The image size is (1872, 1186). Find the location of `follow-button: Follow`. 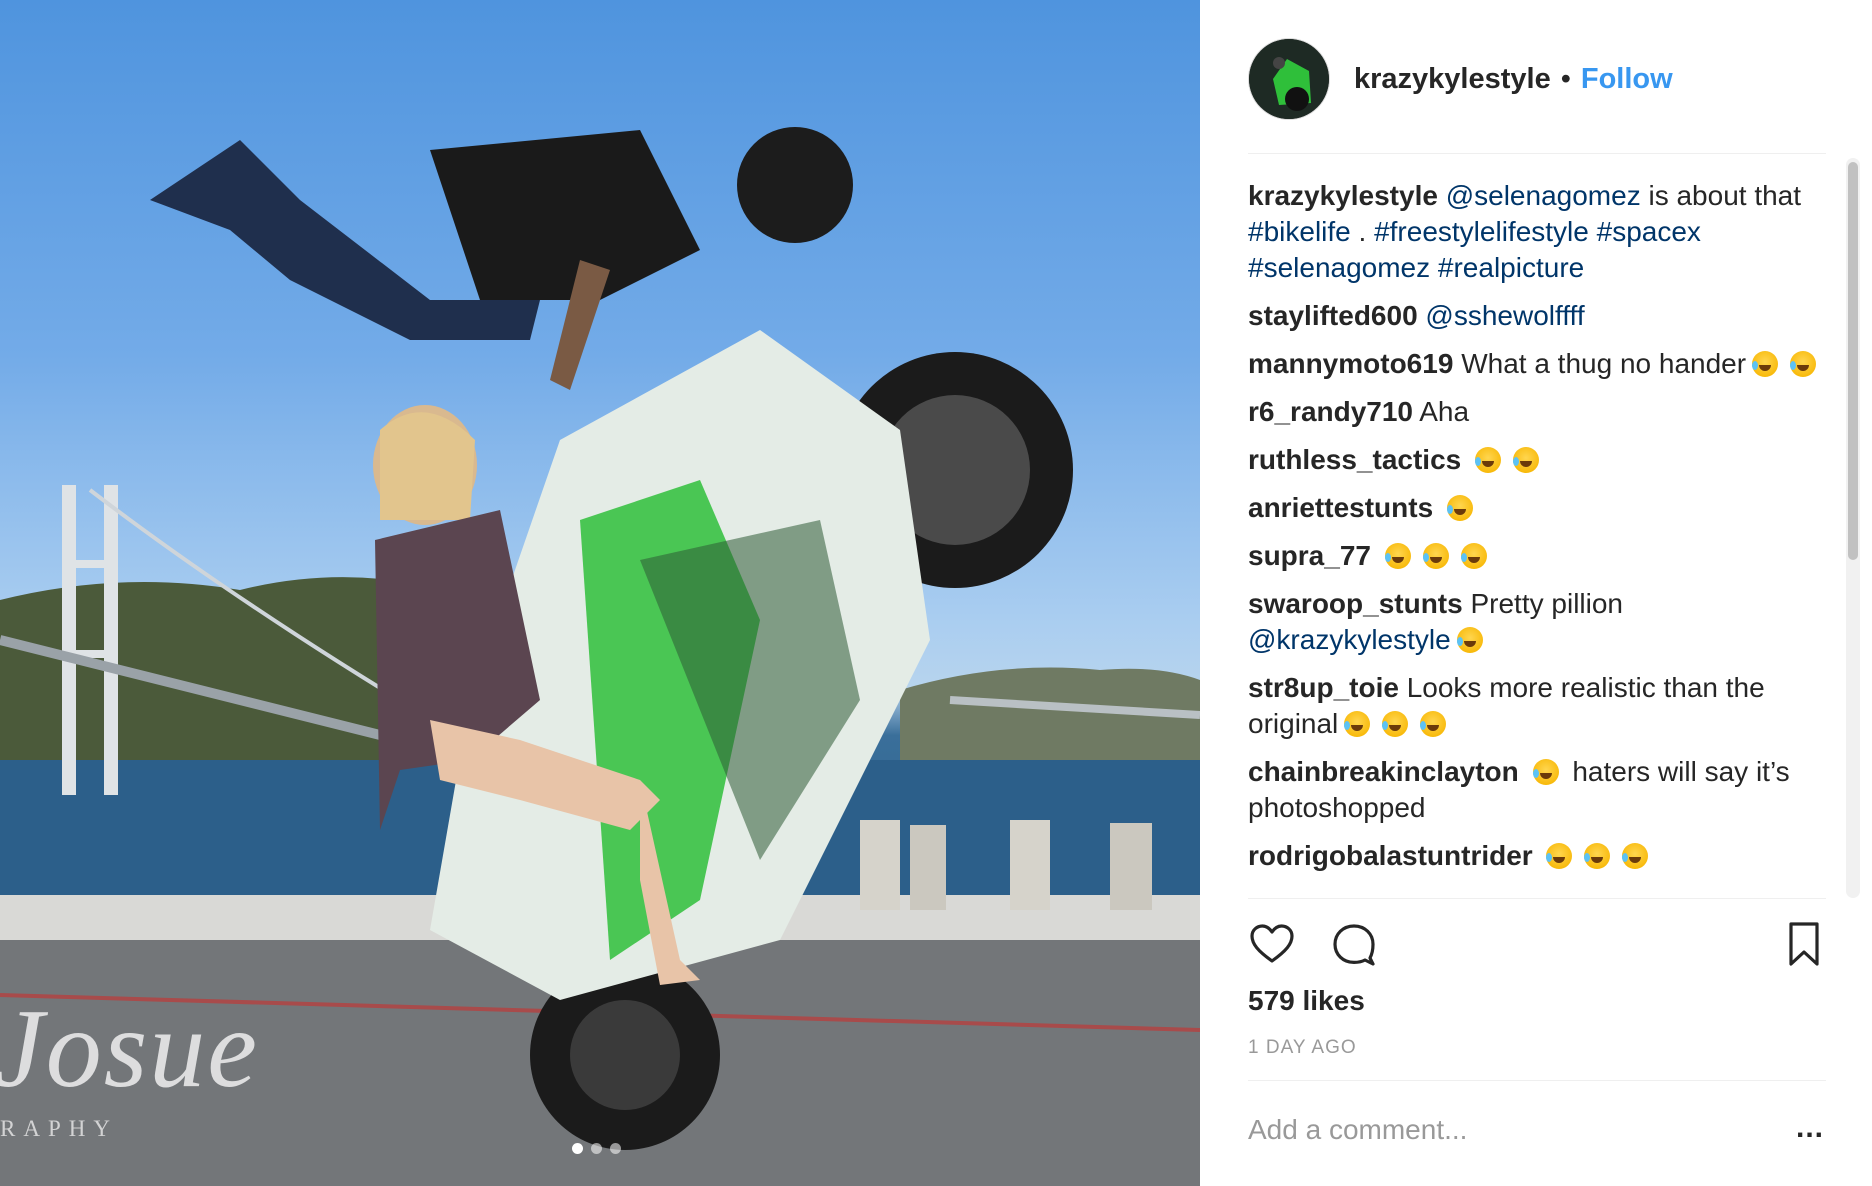

follow-button: Follow is located at coordinates (1627, 79).